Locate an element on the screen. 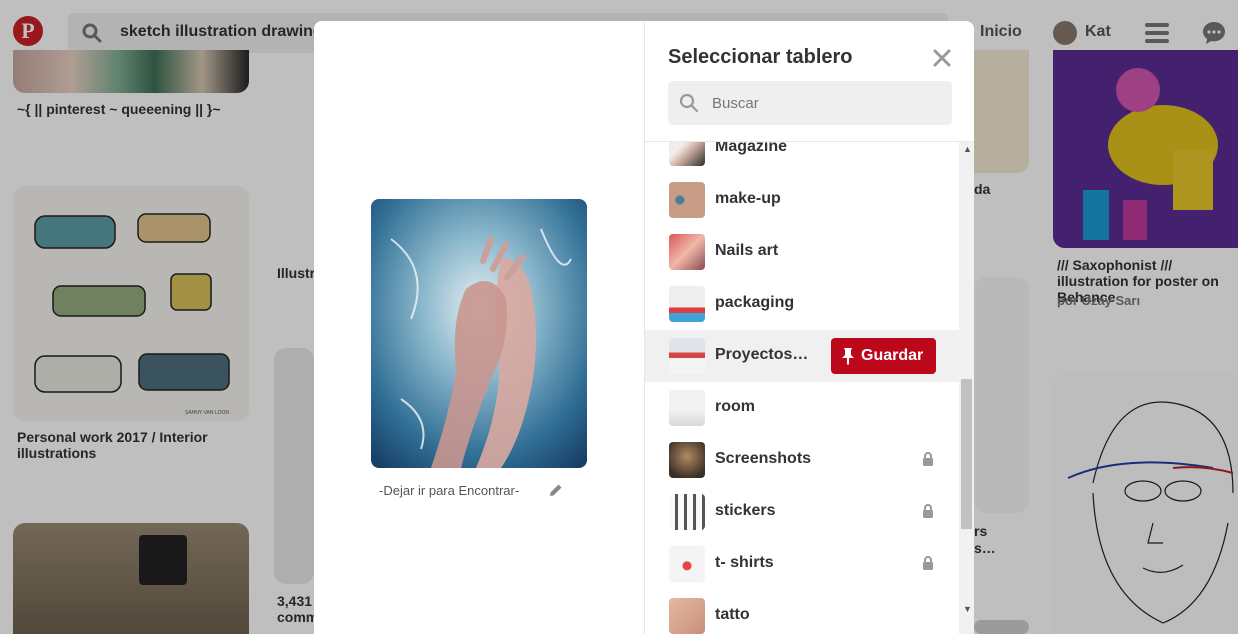  board-item-nails-art: Nails art is located at coordinates (802, 252).